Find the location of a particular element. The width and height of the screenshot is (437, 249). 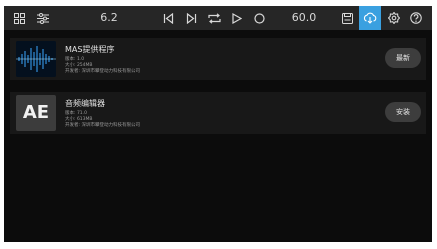

save-icon is located at coordinates (347, 18).